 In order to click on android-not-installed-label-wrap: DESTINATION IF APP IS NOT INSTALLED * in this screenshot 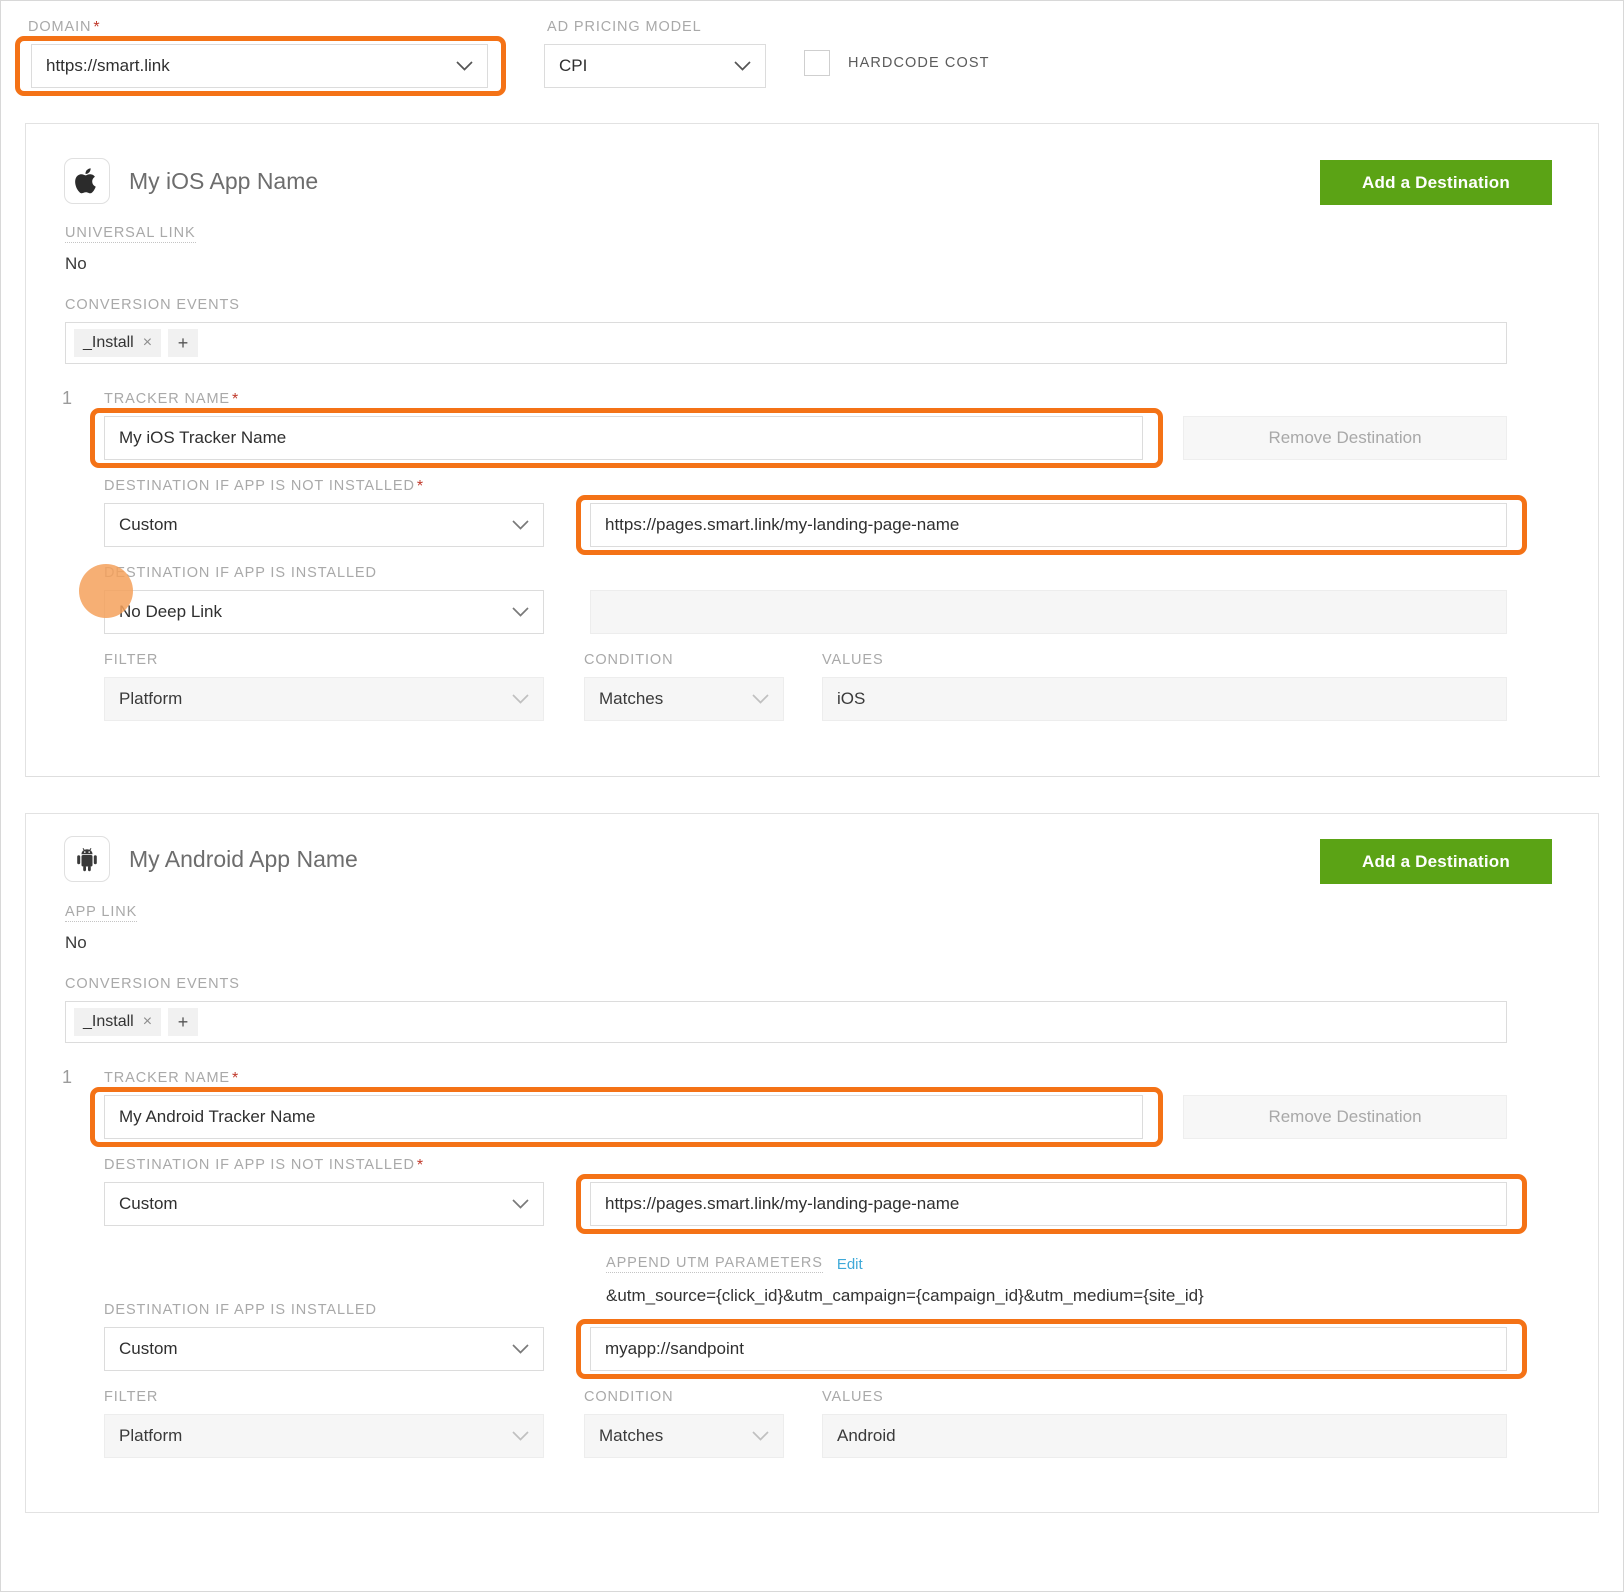, I will do `click(263, 1165)`.